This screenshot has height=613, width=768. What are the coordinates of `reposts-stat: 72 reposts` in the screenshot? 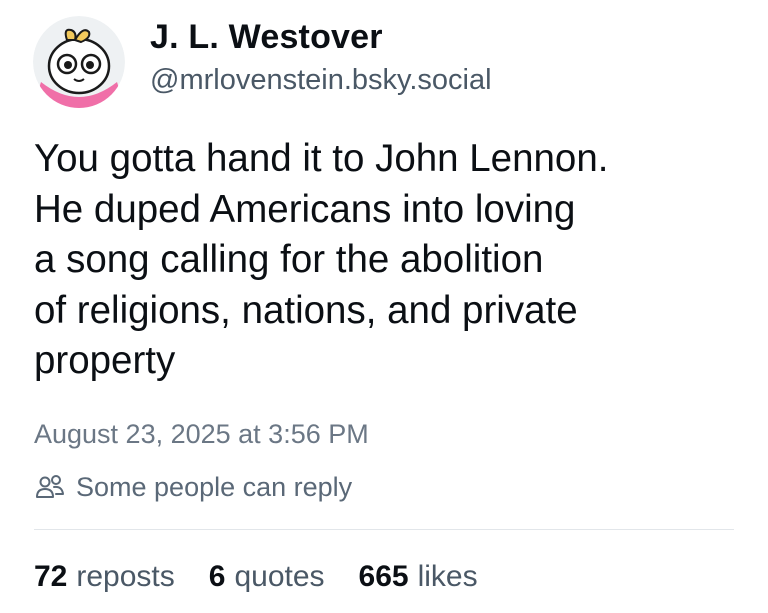 It's located at (104, 577).